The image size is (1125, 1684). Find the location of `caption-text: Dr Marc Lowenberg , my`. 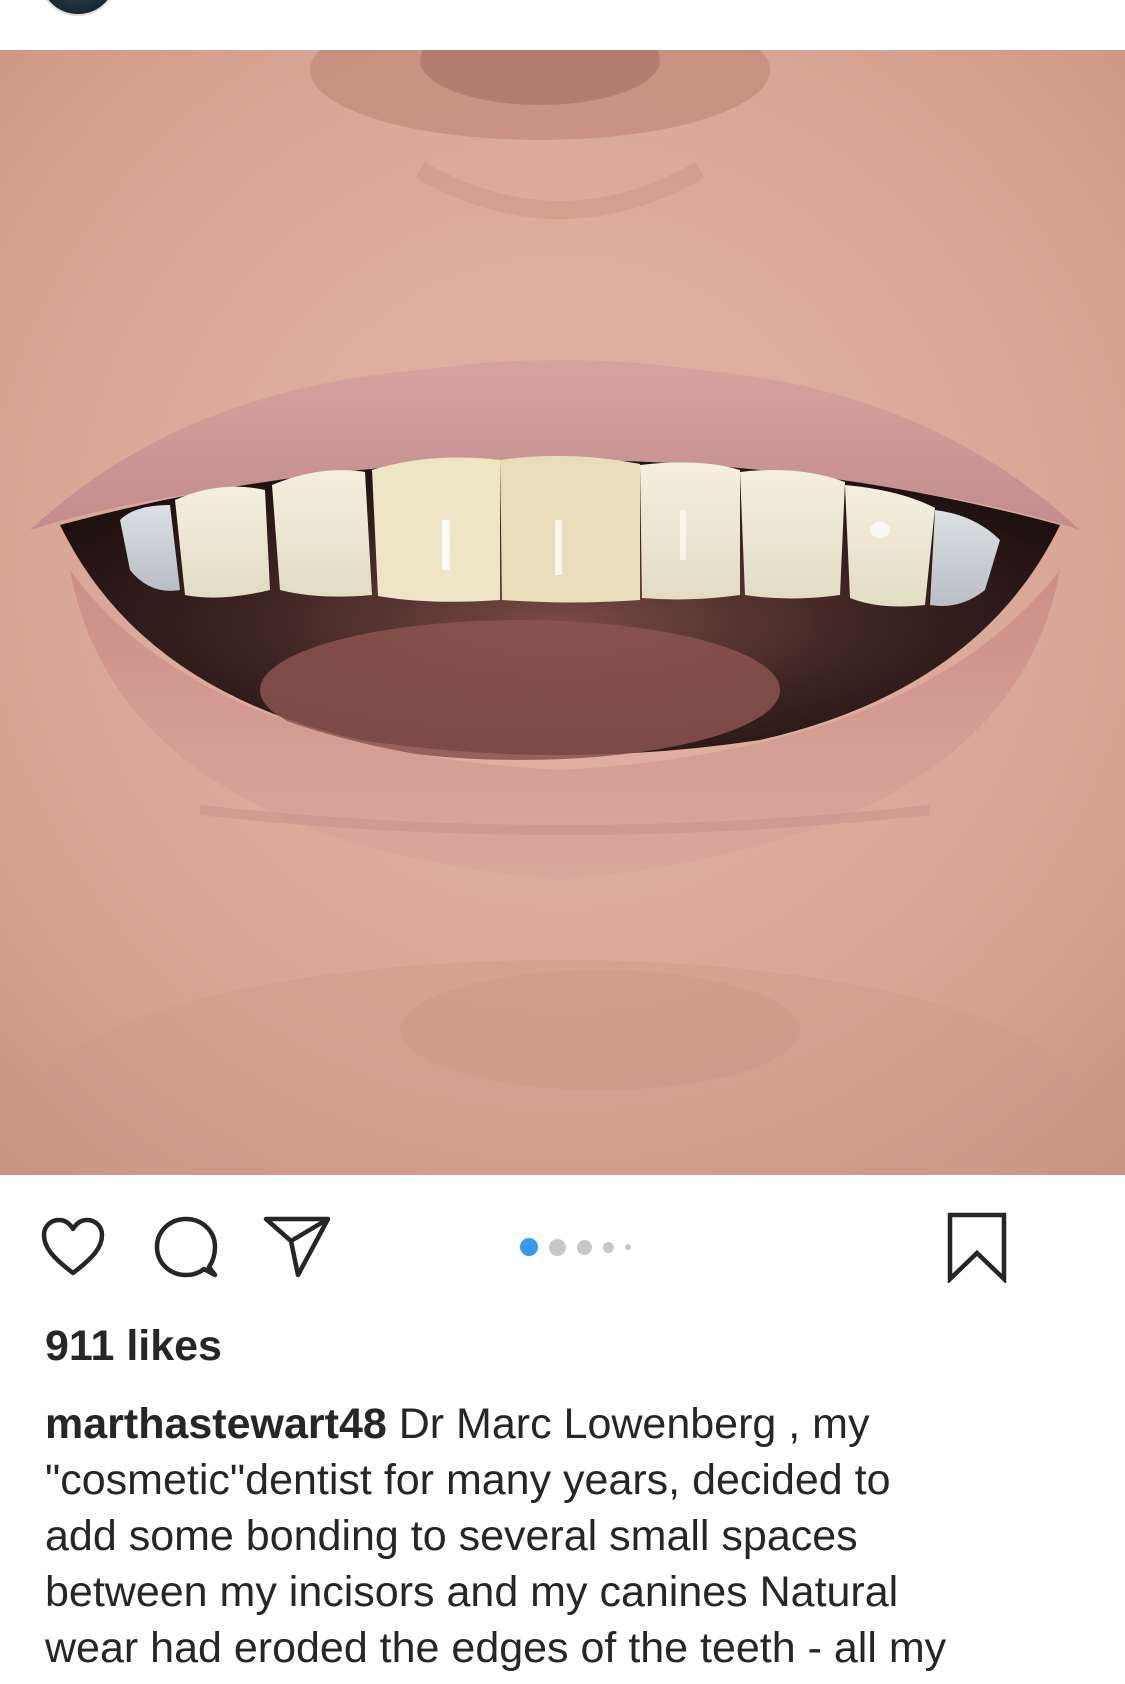

caption-text: Dr Marc Lowenberg , my is located at coordinates (634, 1424).